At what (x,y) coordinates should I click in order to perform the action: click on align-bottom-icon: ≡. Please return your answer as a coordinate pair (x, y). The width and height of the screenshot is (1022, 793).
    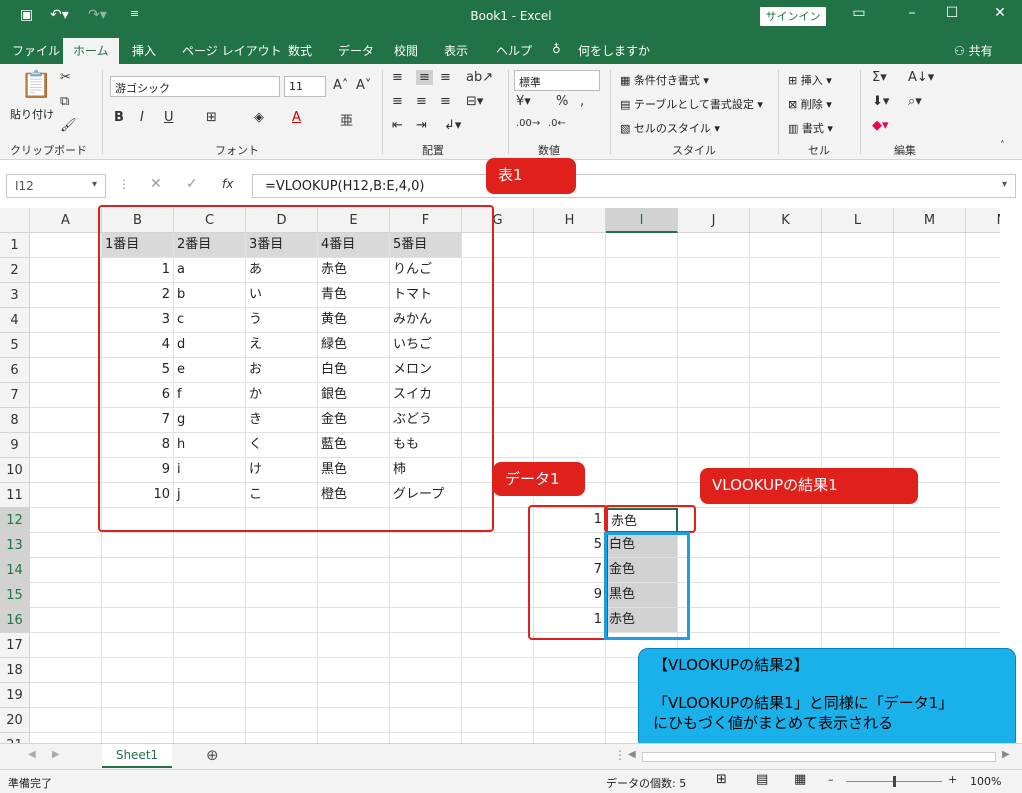
    Looking at the image, I should click on (445, 77).